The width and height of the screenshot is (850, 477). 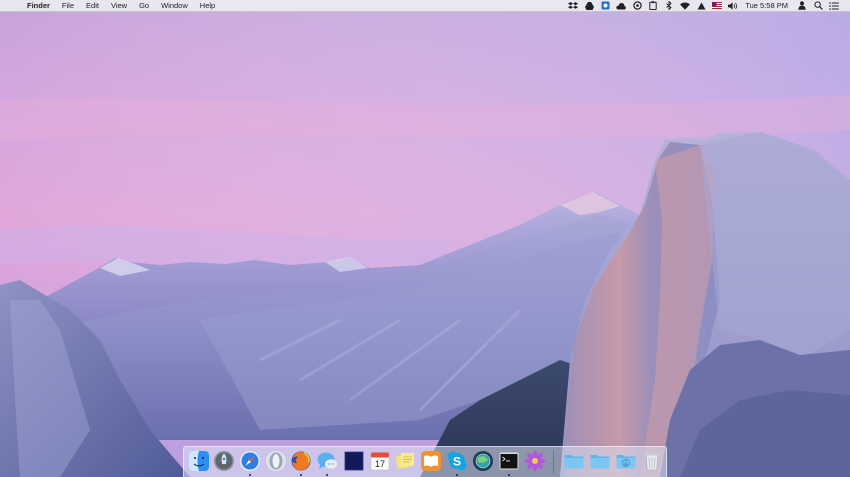 I want to click on mendeley-icon, so click(x=605, y=5).